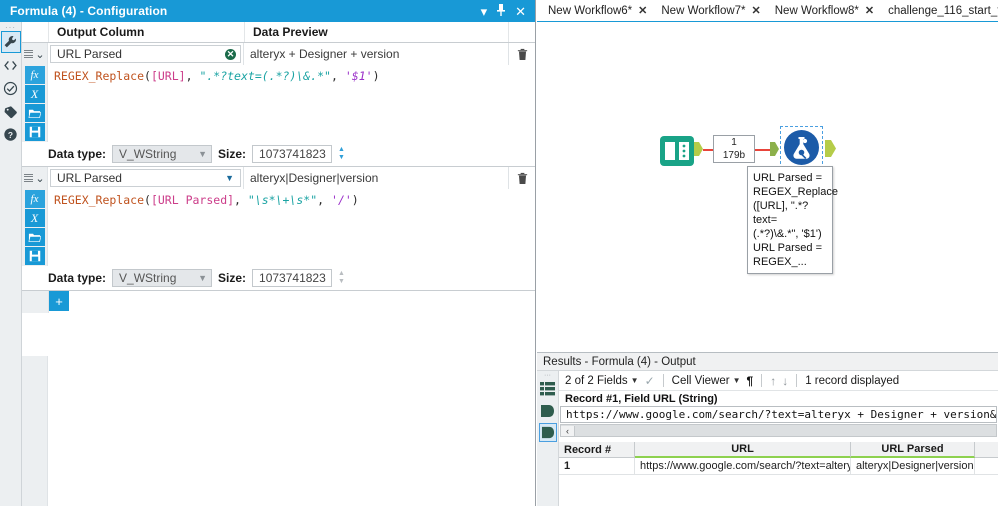 Image resolution: width=998 pixels, height=506 pixels. I want to click on rail-grip-dots: ···, so click(10, 27).